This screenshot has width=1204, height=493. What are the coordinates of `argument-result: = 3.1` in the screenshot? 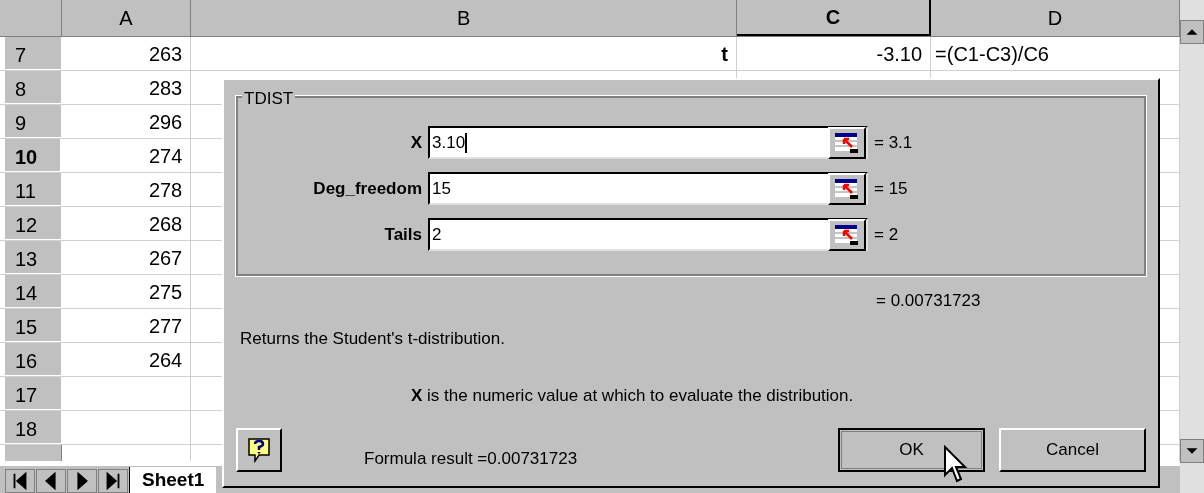 It's located at (893, 142).